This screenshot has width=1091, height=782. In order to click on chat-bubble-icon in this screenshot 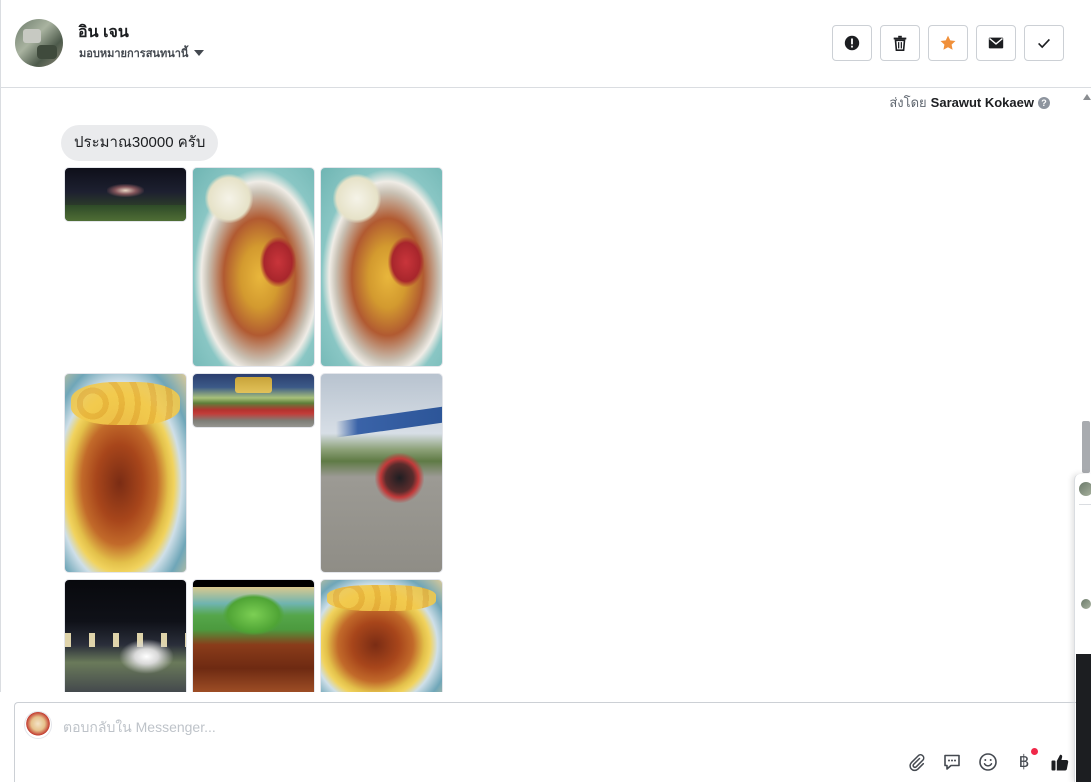, I will do `click(952, 762)`.